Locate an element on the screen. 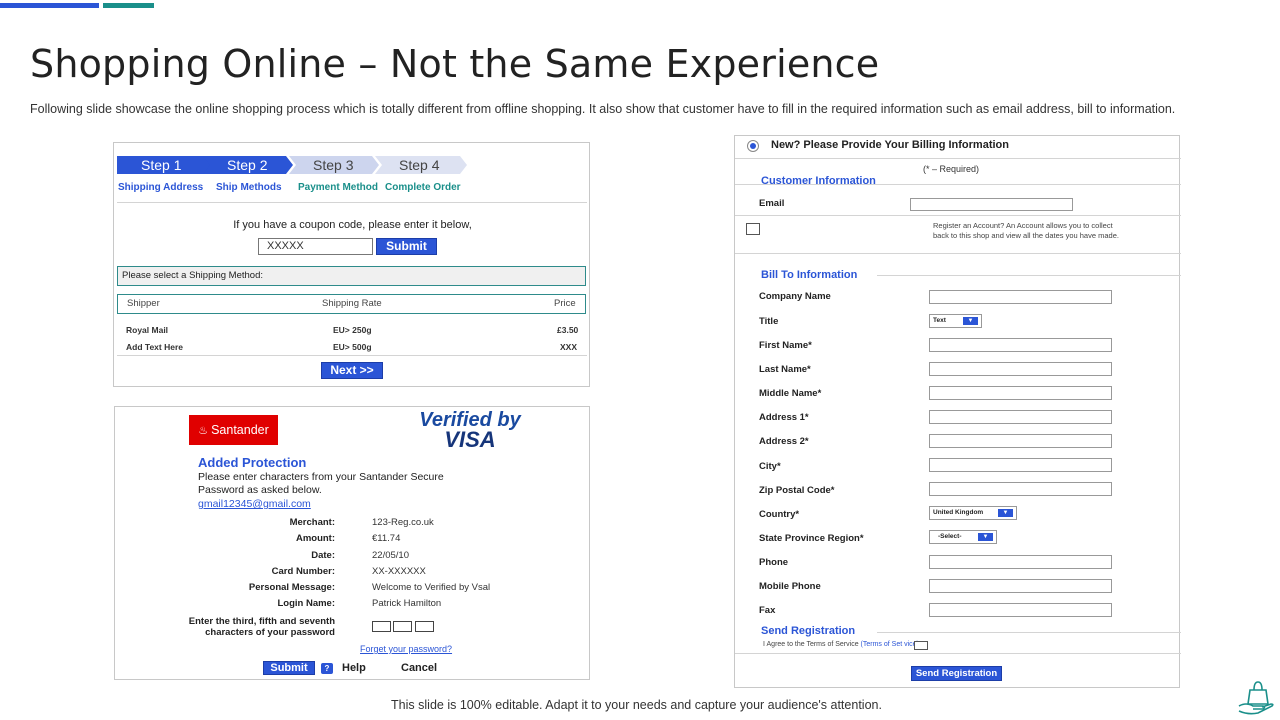 This screenshot has height=720, width=1280. password-char-7-input is located at coordinates (424, 626).